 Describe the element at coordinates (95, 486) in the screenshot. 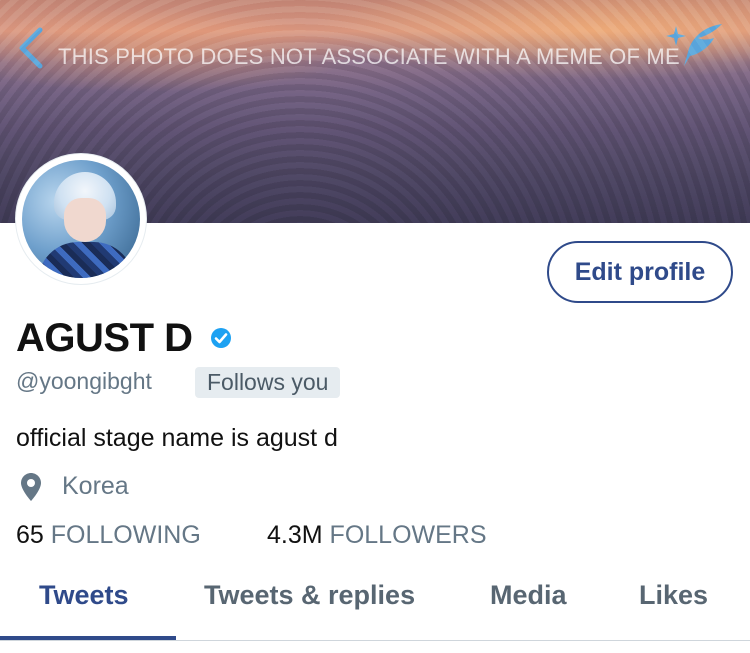

I see `profile-location: Korea` at that location.